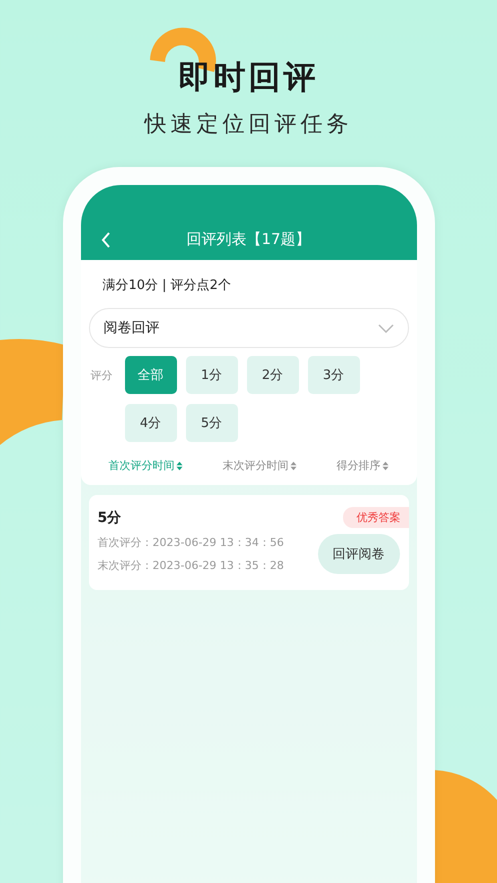 This screenshot has height=883, width=497. What do you see at coordinates (248, 239) in the screenshot?
I see `screen-title: 回评列表【17题】` at bounding box center [248, 239].